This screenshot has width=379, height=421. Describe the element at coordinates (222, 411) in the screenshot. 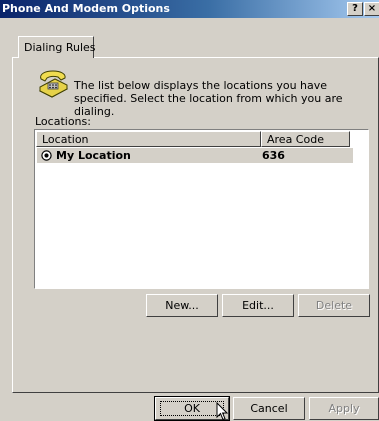

I see `mouse-cursor-icon` at that location.